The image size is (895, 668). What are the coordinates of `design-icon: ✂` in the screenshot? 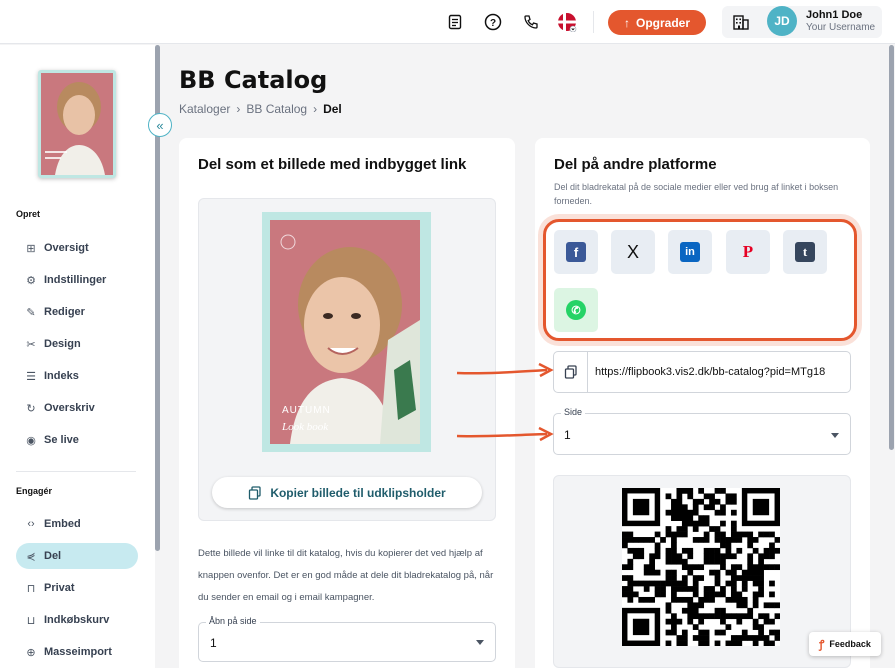 It's located at (31, 344).